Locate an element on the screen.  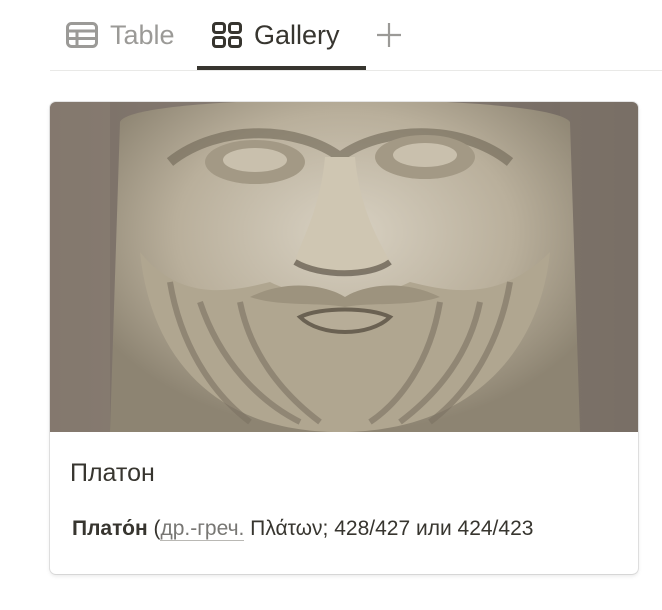
excerpt-bold-name: Плато́н is located at coordinates (110, 528).